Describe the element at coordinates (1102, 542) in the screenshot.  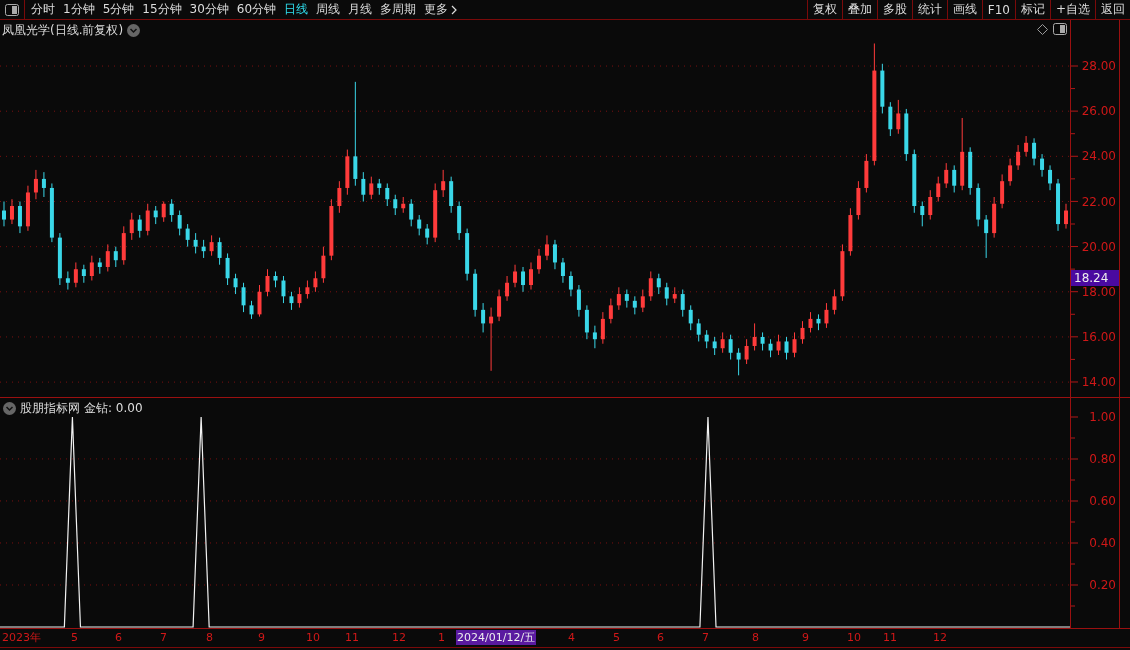
I see `axis-label: 0.40` at that location.